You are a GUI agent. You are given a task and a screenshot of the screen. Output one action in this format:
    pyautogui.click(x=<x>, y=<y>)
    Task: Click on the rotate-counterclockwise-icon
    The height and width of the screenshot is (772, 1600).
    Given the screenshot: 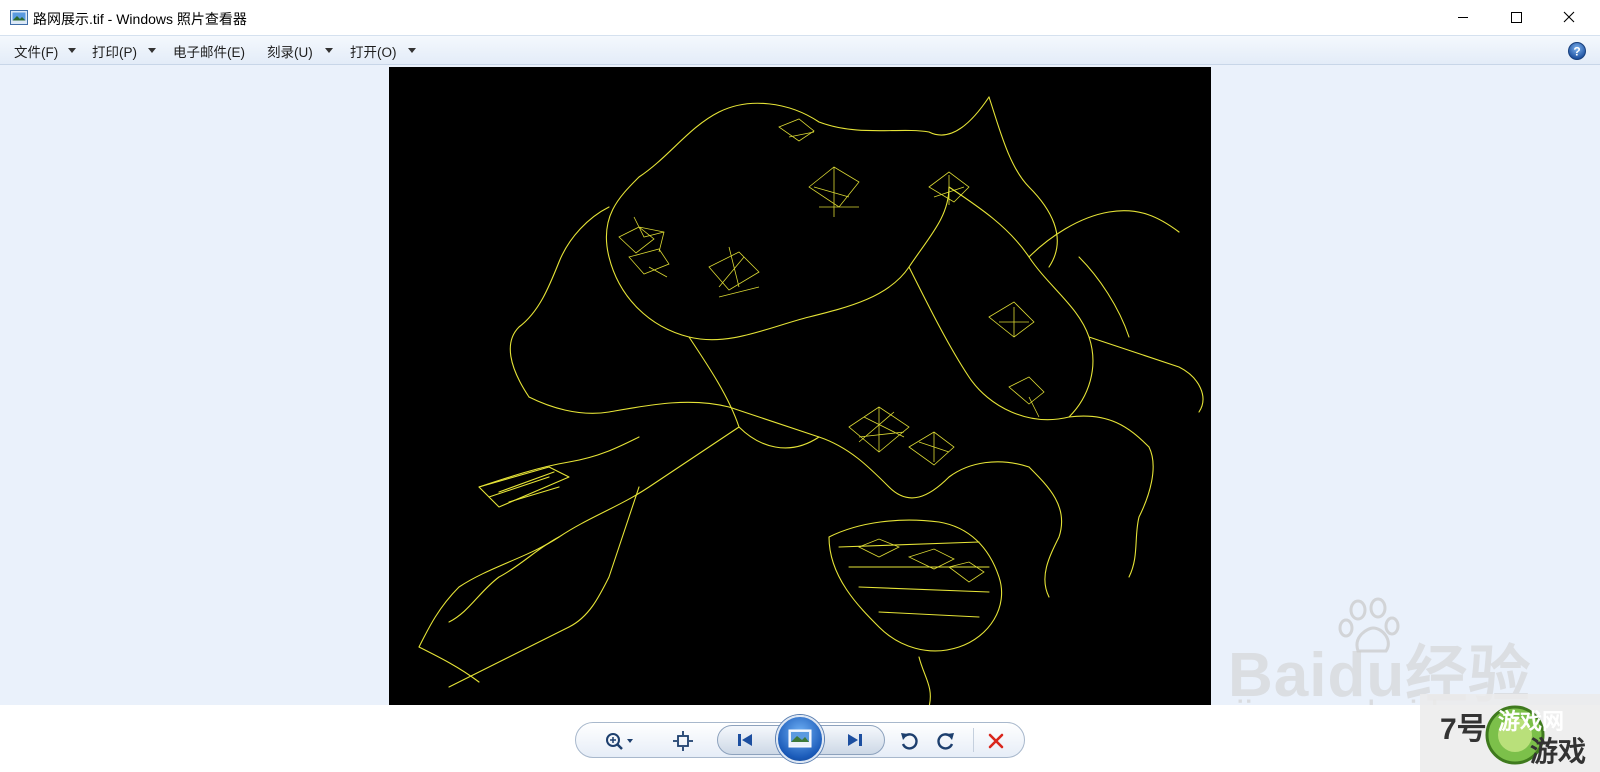 What is the action you would take?
    pyautogui.click(x=909, y=741)
    